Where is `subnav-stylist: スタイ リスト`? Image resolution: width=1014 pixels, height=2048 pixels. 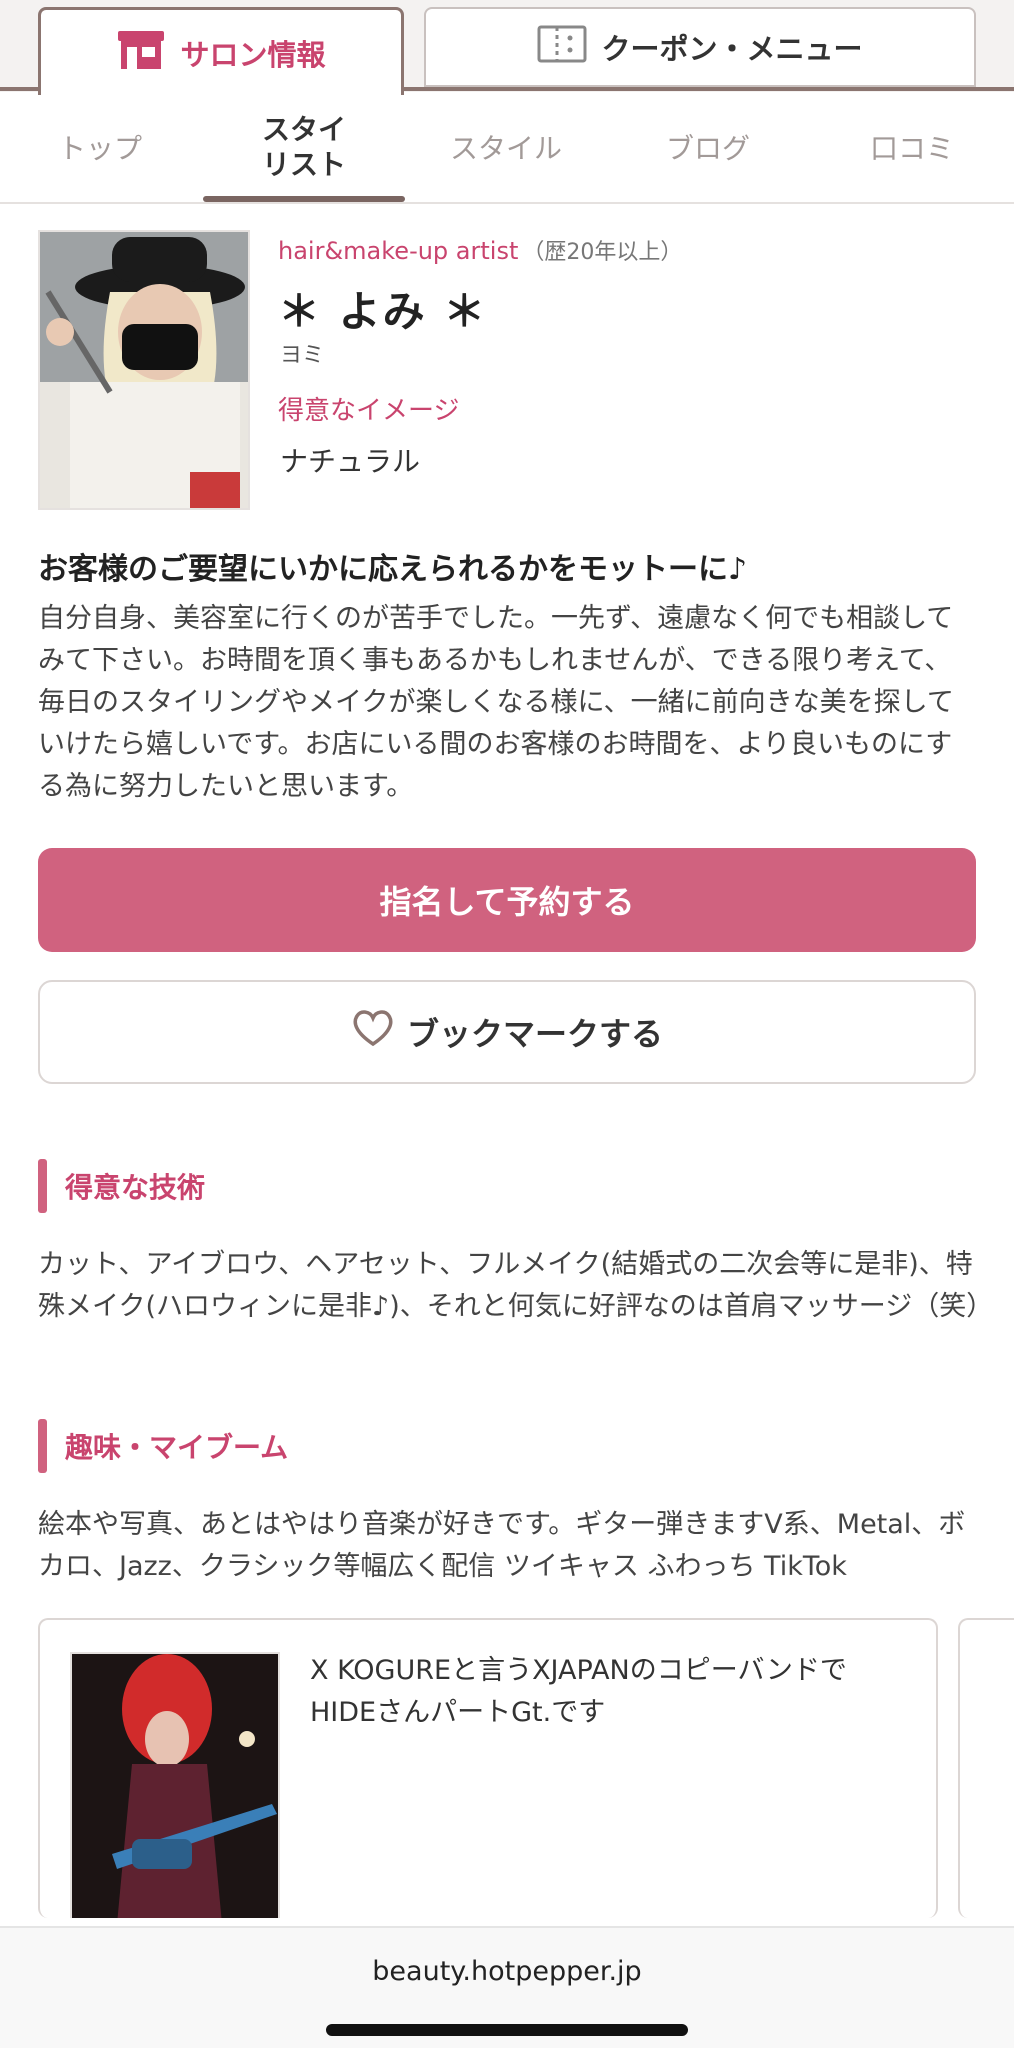
subnav-stylist: スタイ リスト is located at coordinates (304, 147).